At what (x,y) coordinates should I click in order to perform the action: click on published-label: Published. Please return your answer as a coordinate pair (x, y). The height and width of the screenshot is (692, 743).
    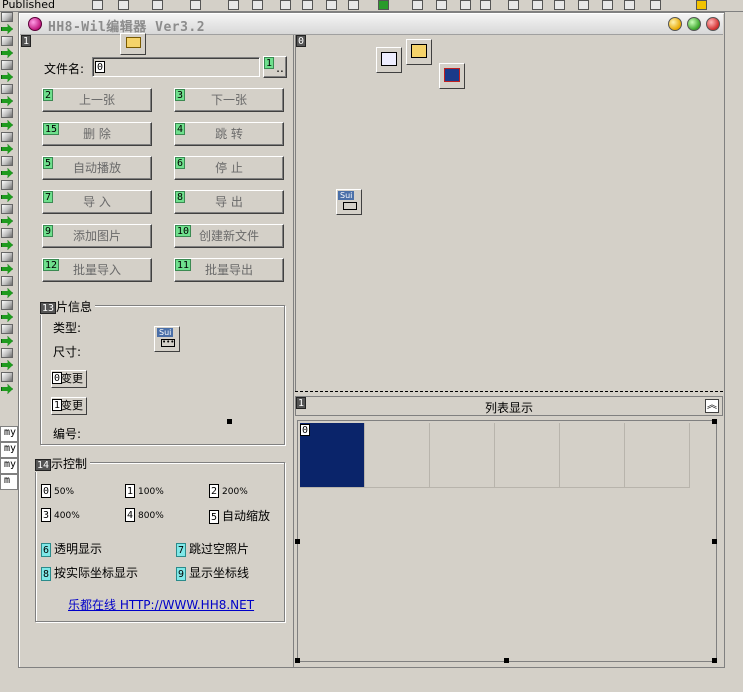
    Looking at the image, I should click on (28, 5).